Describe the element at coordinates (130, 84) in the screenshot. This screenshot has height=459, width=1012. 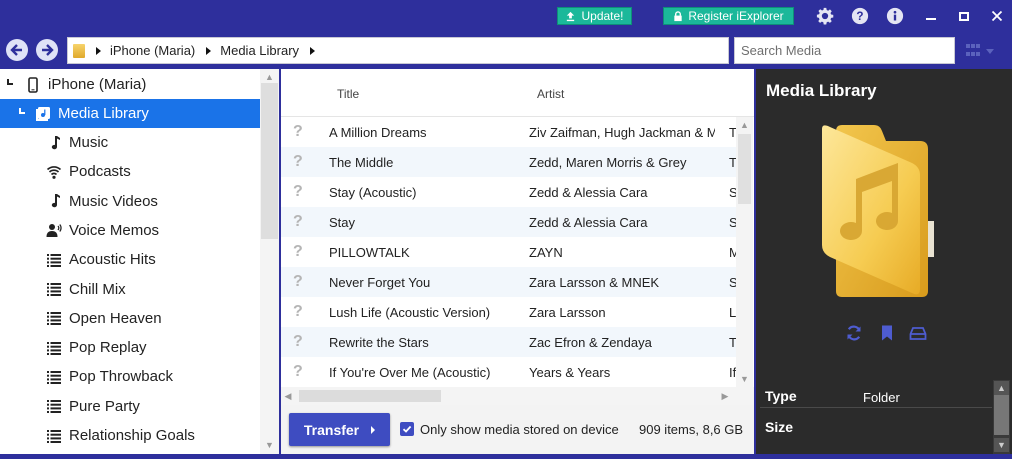
I see `tree-item-device: iPhone (Maria)` at that location.